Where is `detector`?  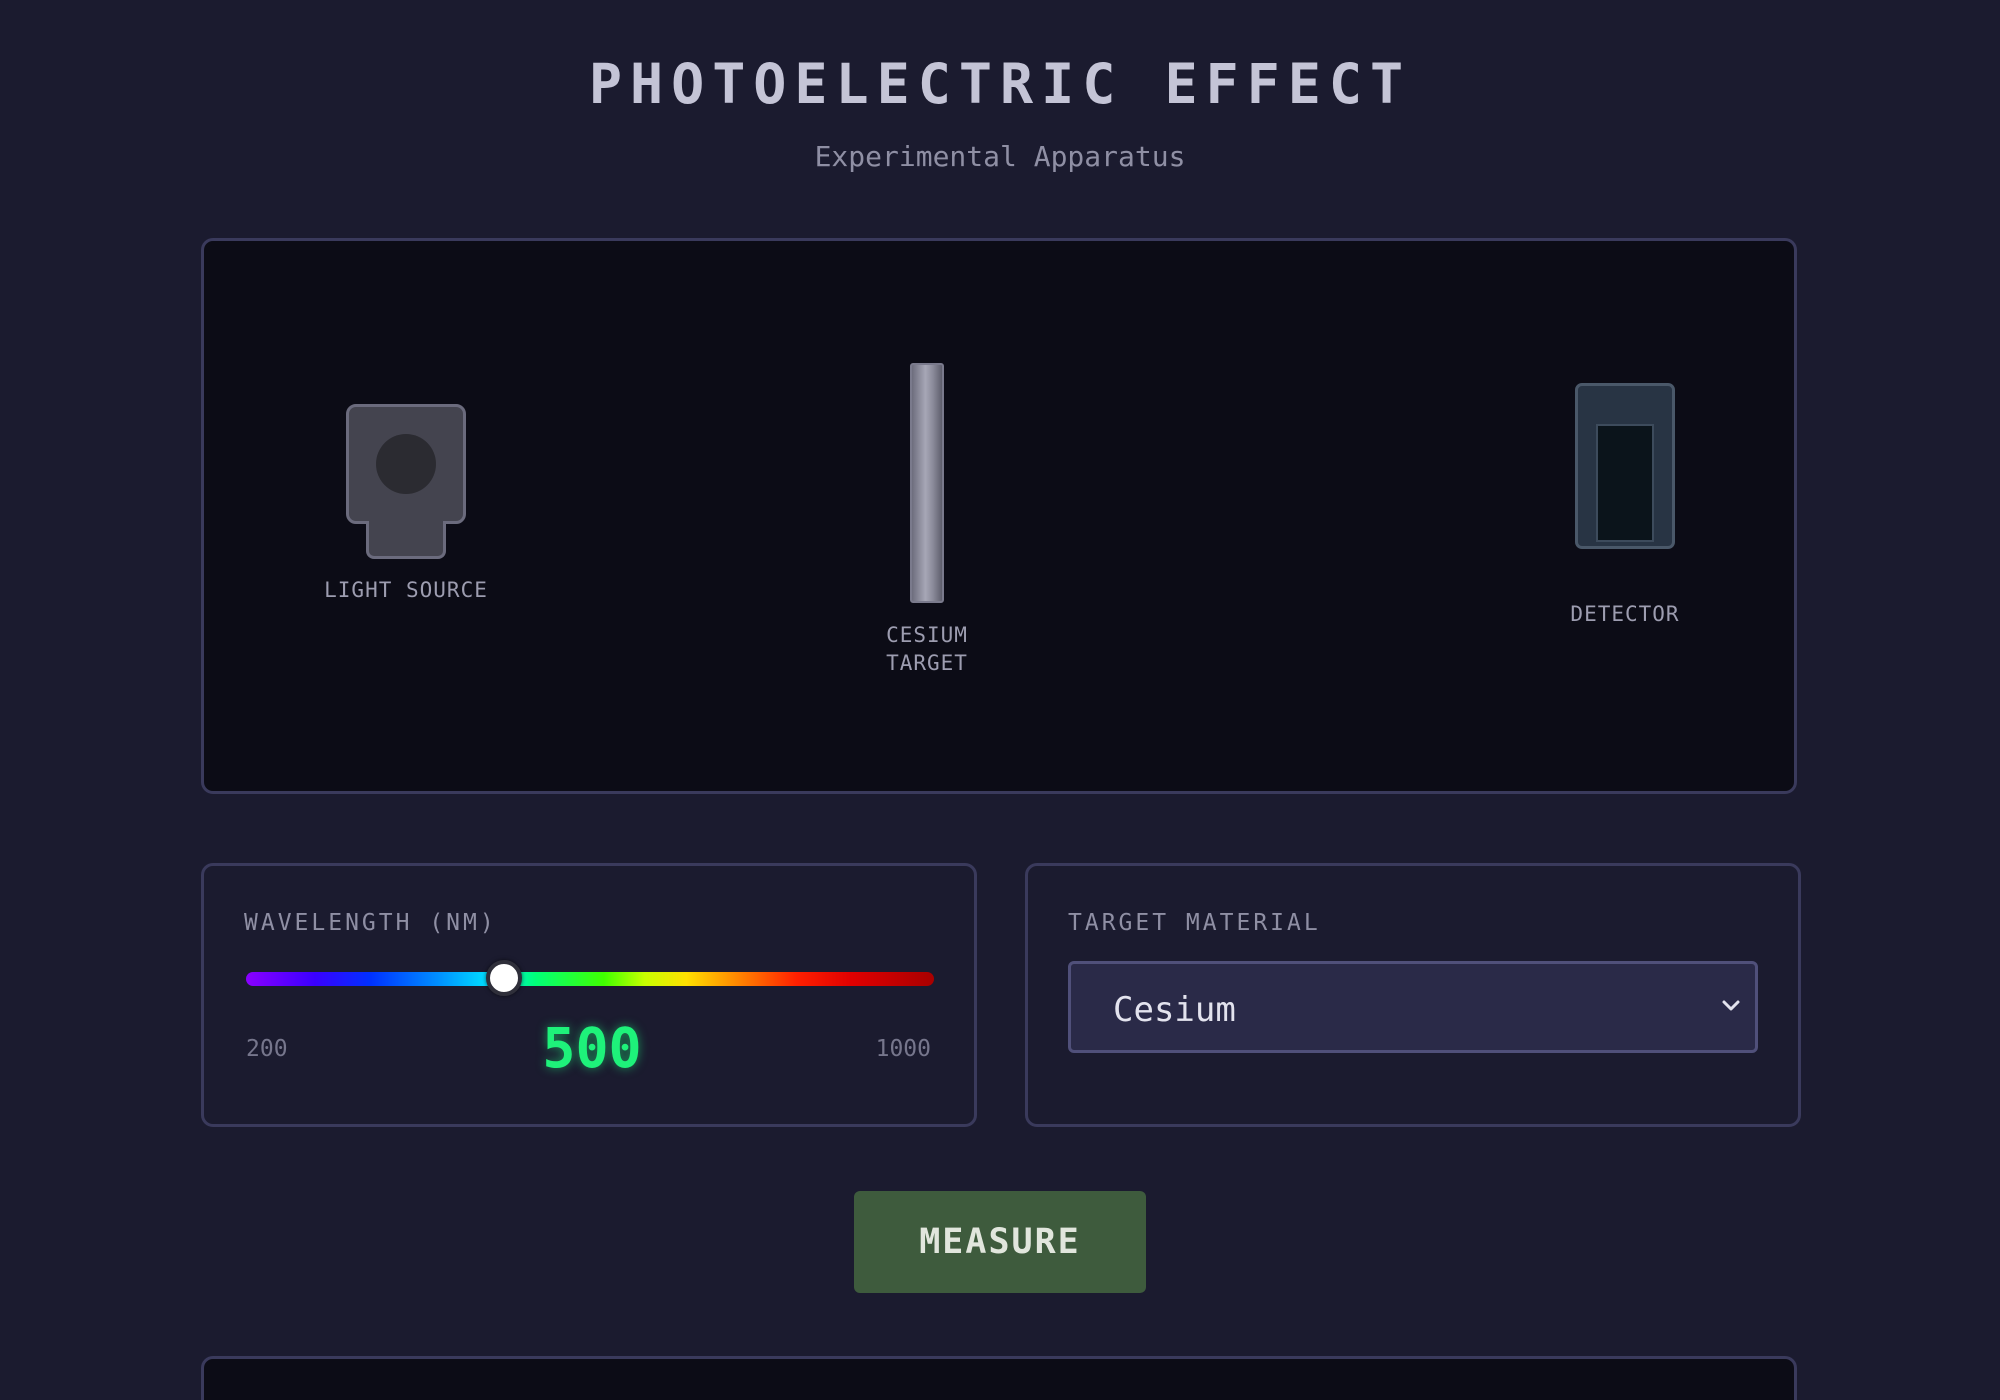 detector is located at coordinates (1625, 466).